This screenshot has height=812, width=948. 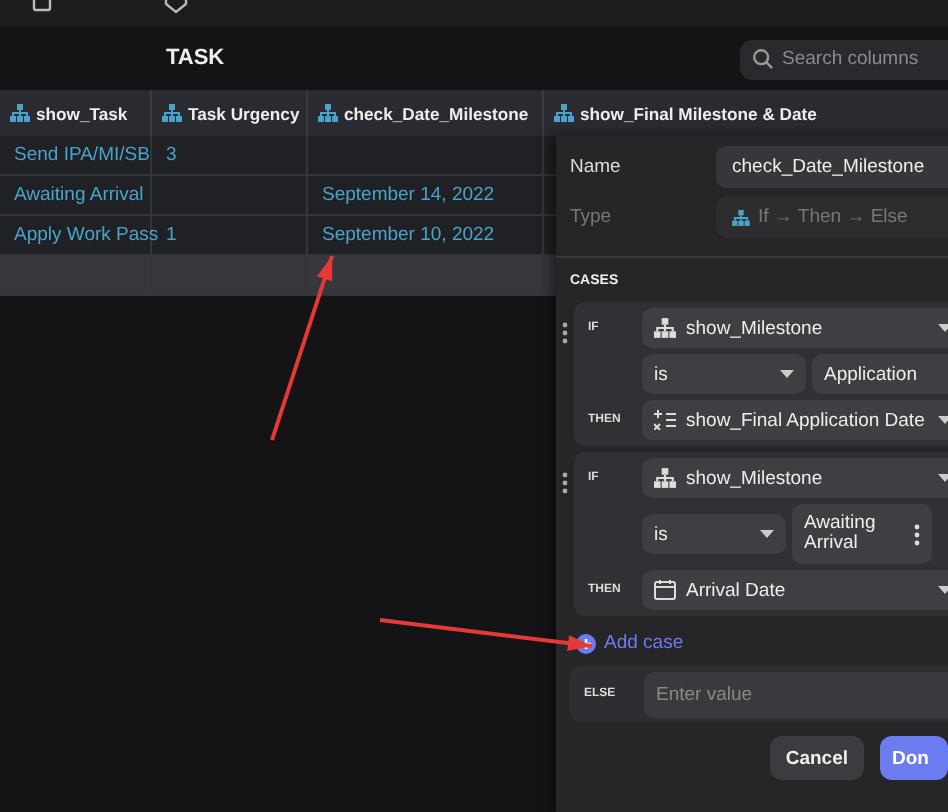 I want to click on value-field: Application, so click(x=880, y=374).